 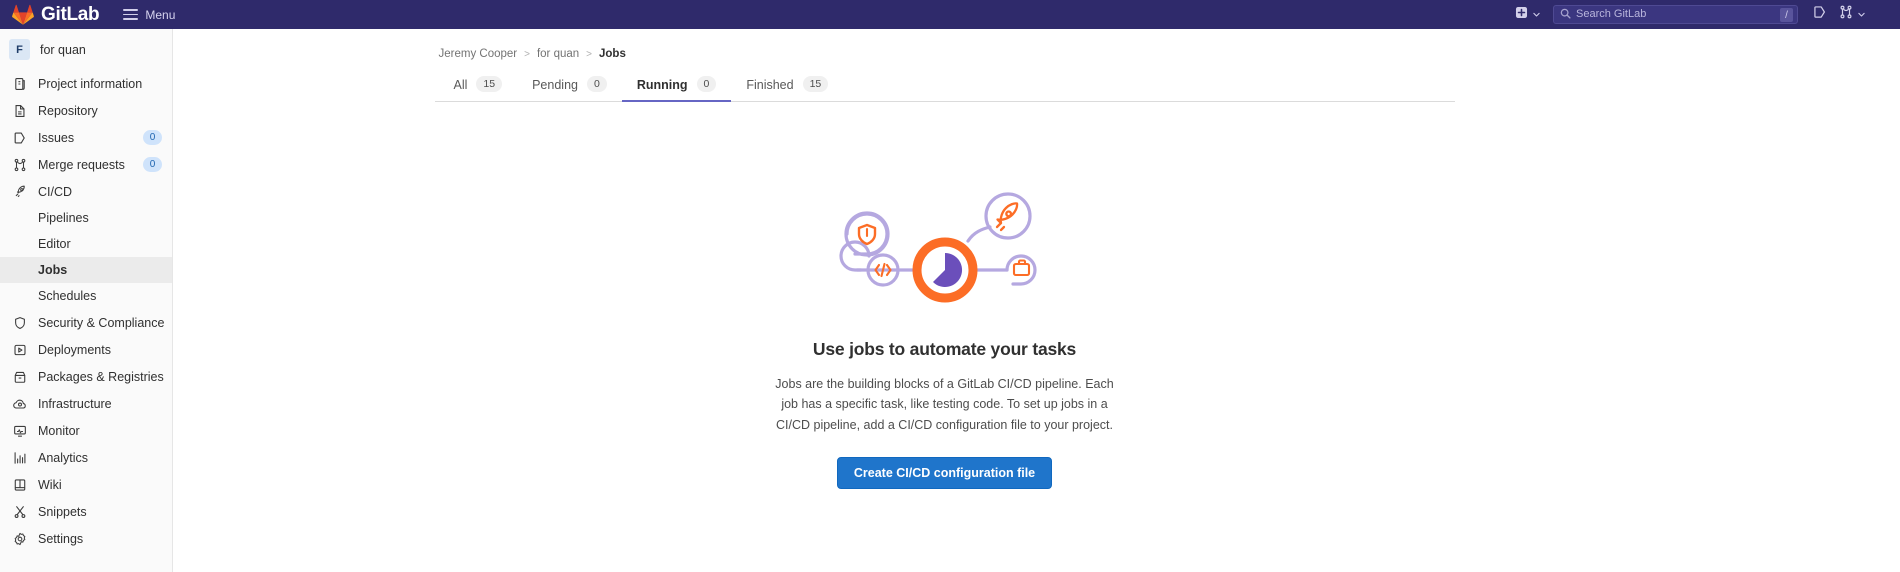 I want to click on empty-state-title: Use jobs to automate your tasks, so click(x=944, y=349).